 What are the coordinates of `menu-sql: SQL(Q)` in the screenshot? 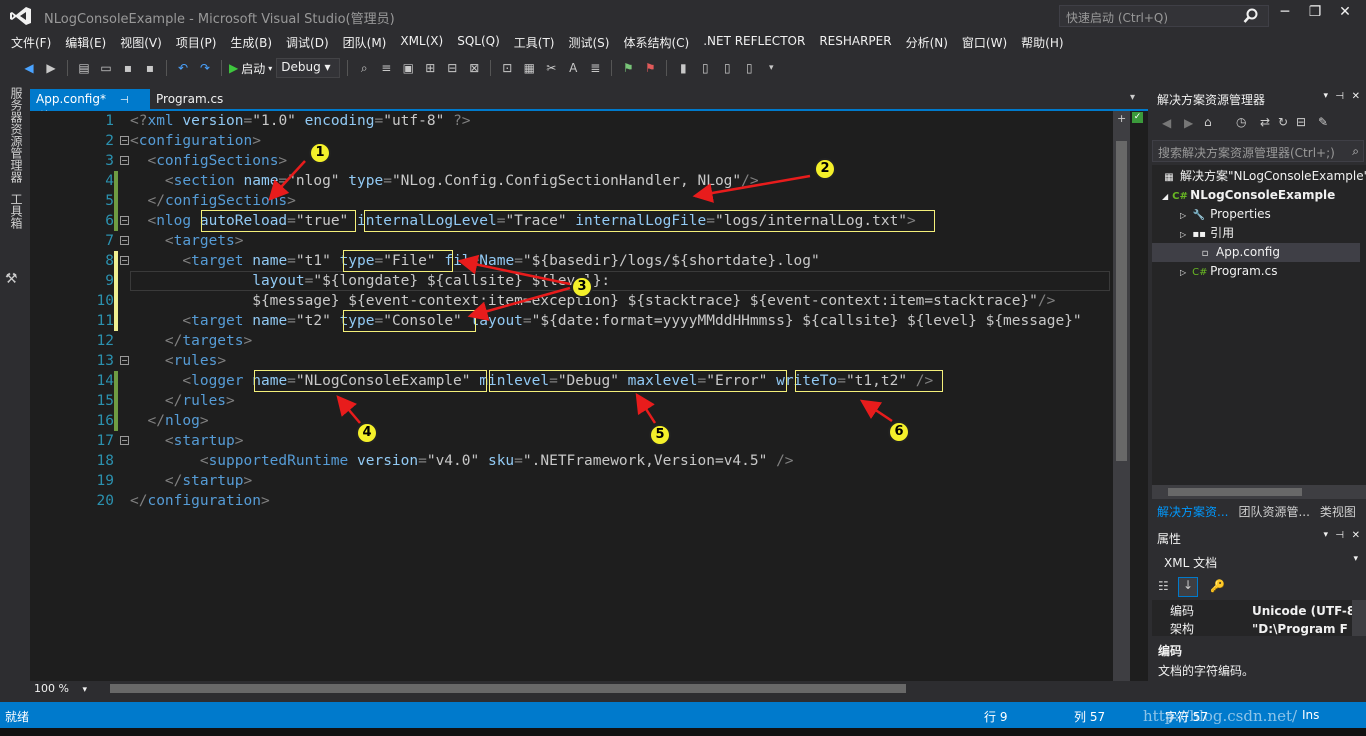 It's located at (478, 42).